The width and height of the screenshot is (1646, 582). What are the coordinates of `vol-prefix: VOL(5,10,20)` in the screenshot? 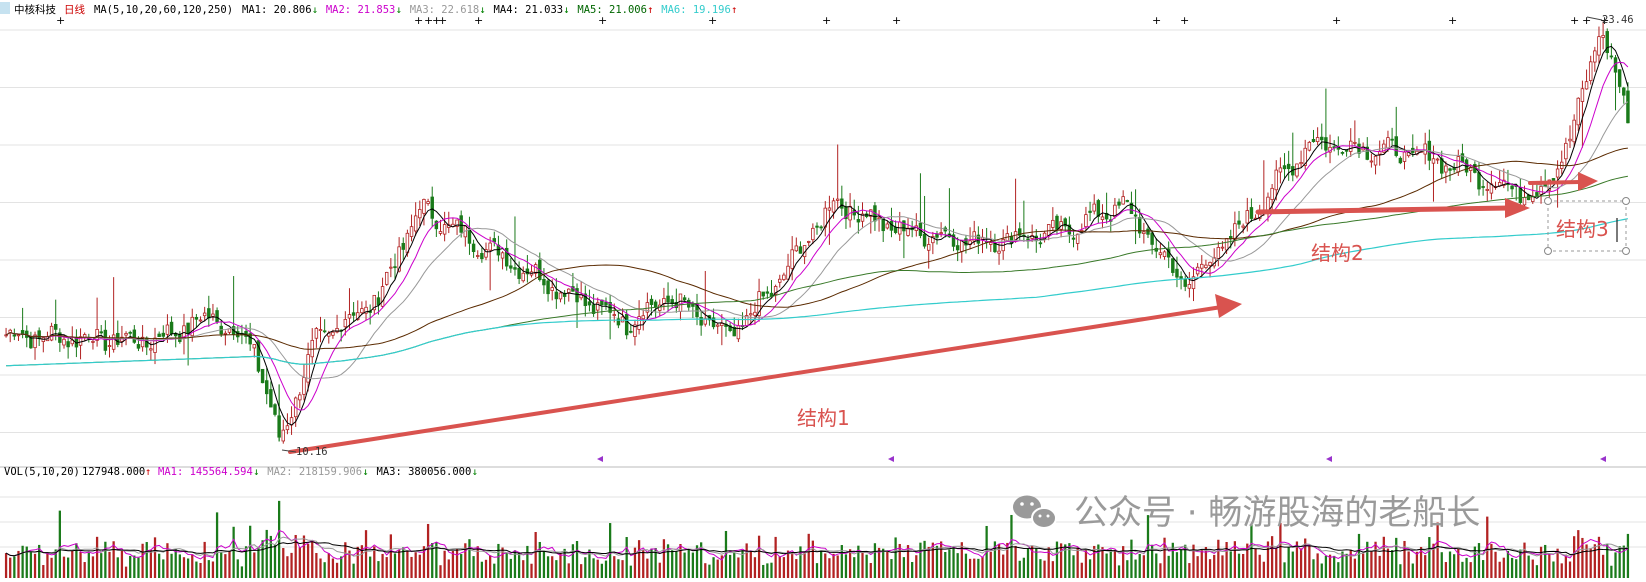 It's located at (42, 472).